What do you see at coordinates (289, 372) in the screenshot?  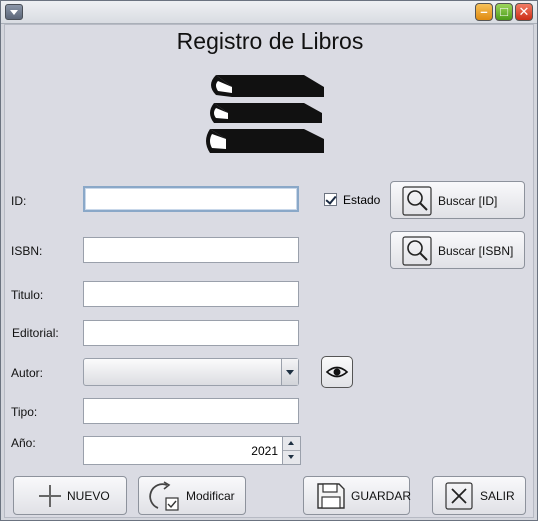 I see `chevron-down-icon` at bounding box center [289, 372].